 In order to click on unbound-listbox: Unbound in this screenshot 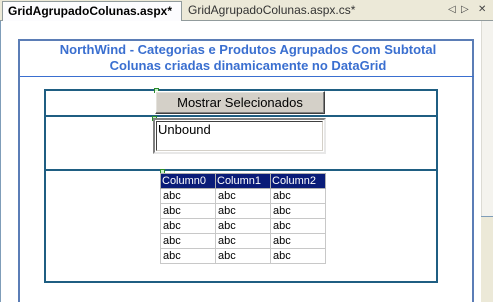, I will do `click(239, 136)`.